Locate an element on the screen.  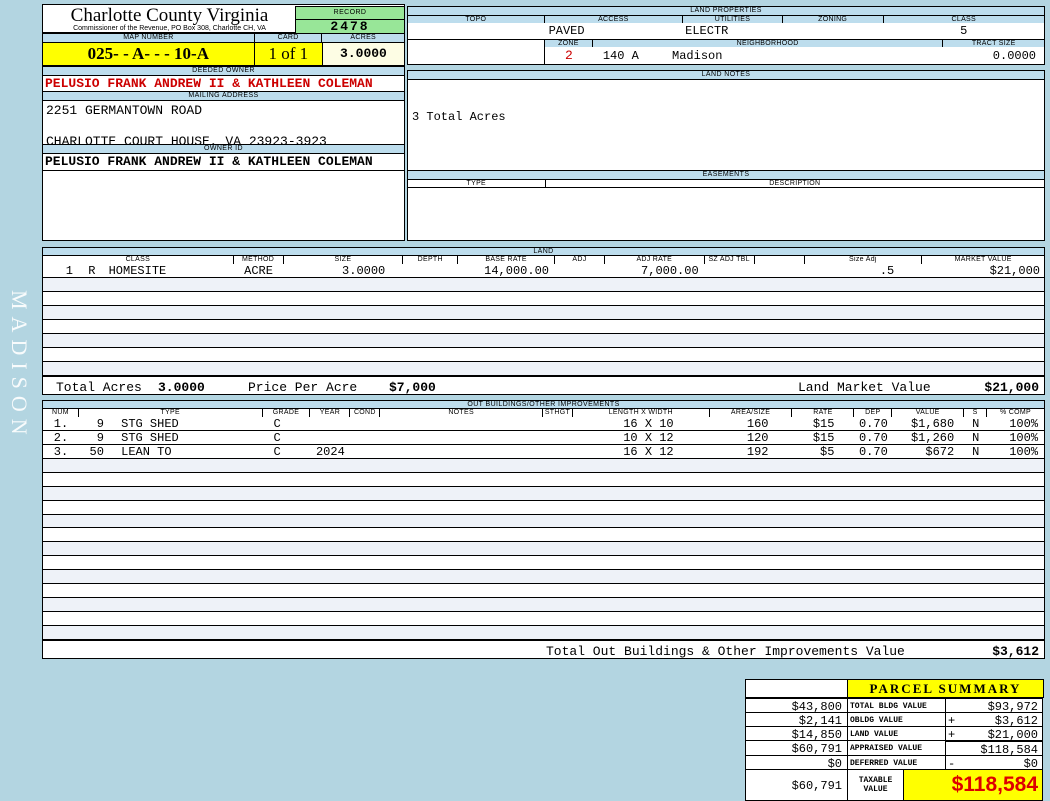
record-label: RECORD is located at coordinates (350, 13).